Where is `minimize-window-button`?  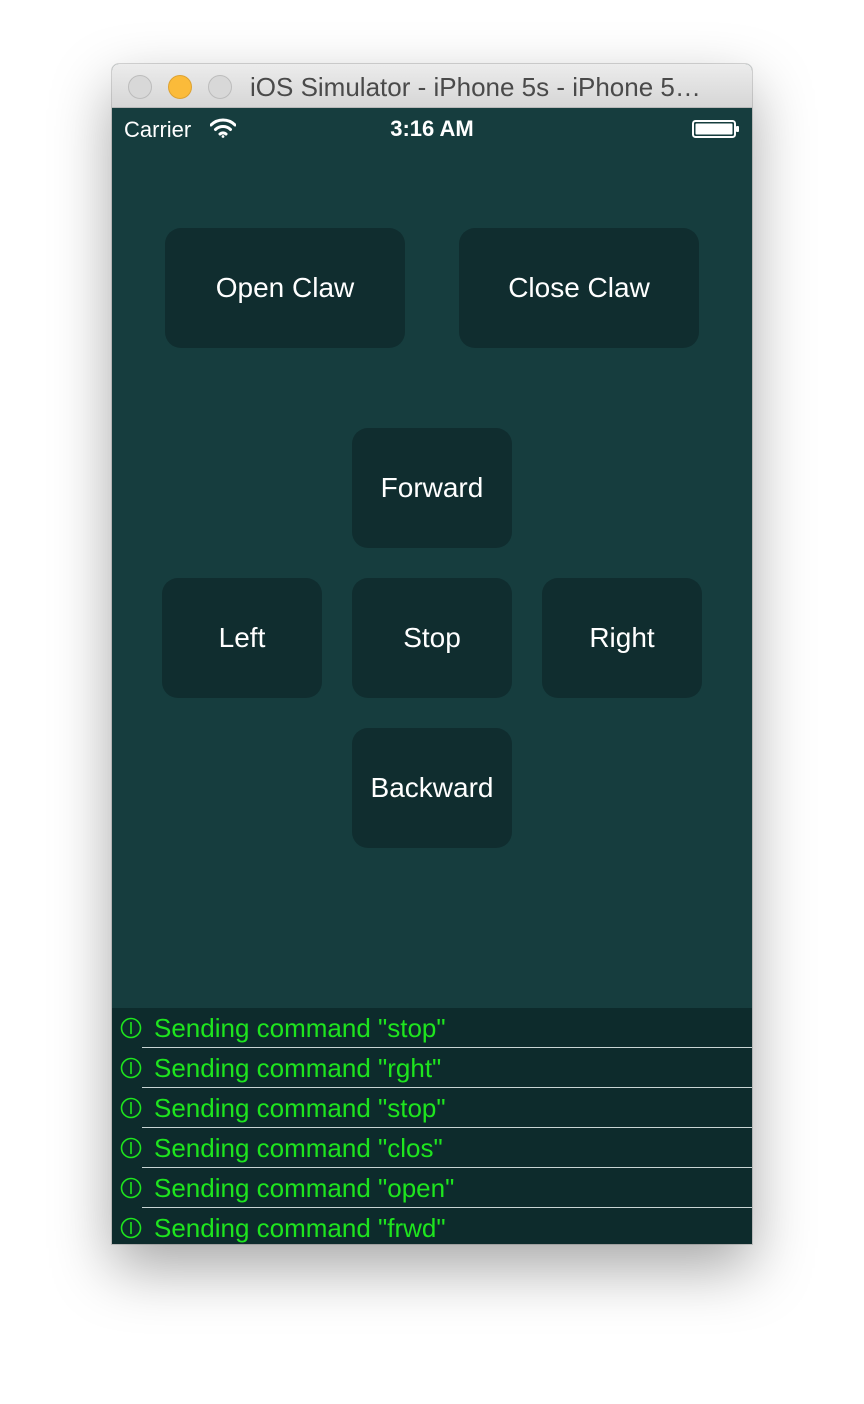 minimize-window-button is located at coordinates (180, 87).